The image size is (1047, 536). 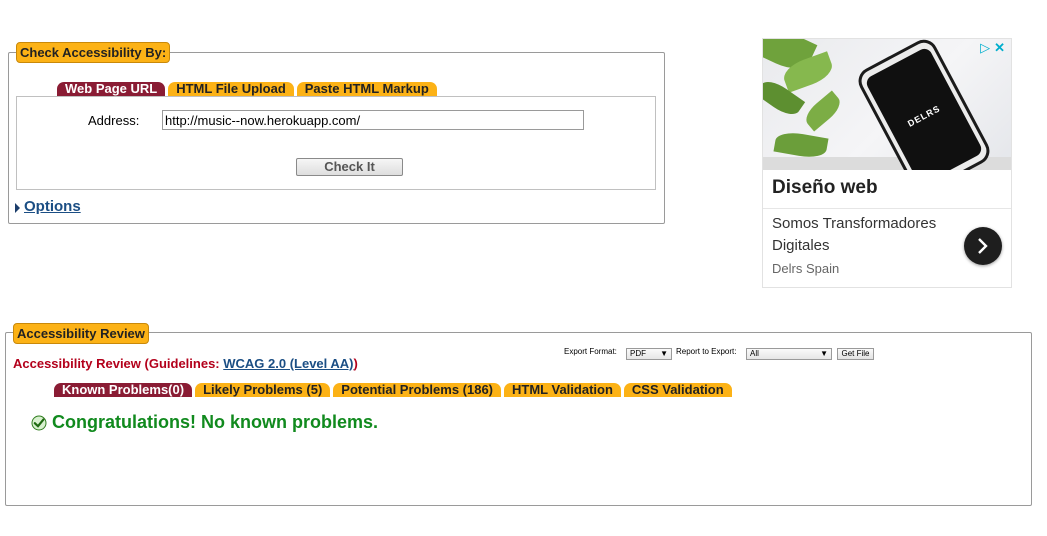 I want to click on export-format-label: Export Format:, so click(x=590, y=351).